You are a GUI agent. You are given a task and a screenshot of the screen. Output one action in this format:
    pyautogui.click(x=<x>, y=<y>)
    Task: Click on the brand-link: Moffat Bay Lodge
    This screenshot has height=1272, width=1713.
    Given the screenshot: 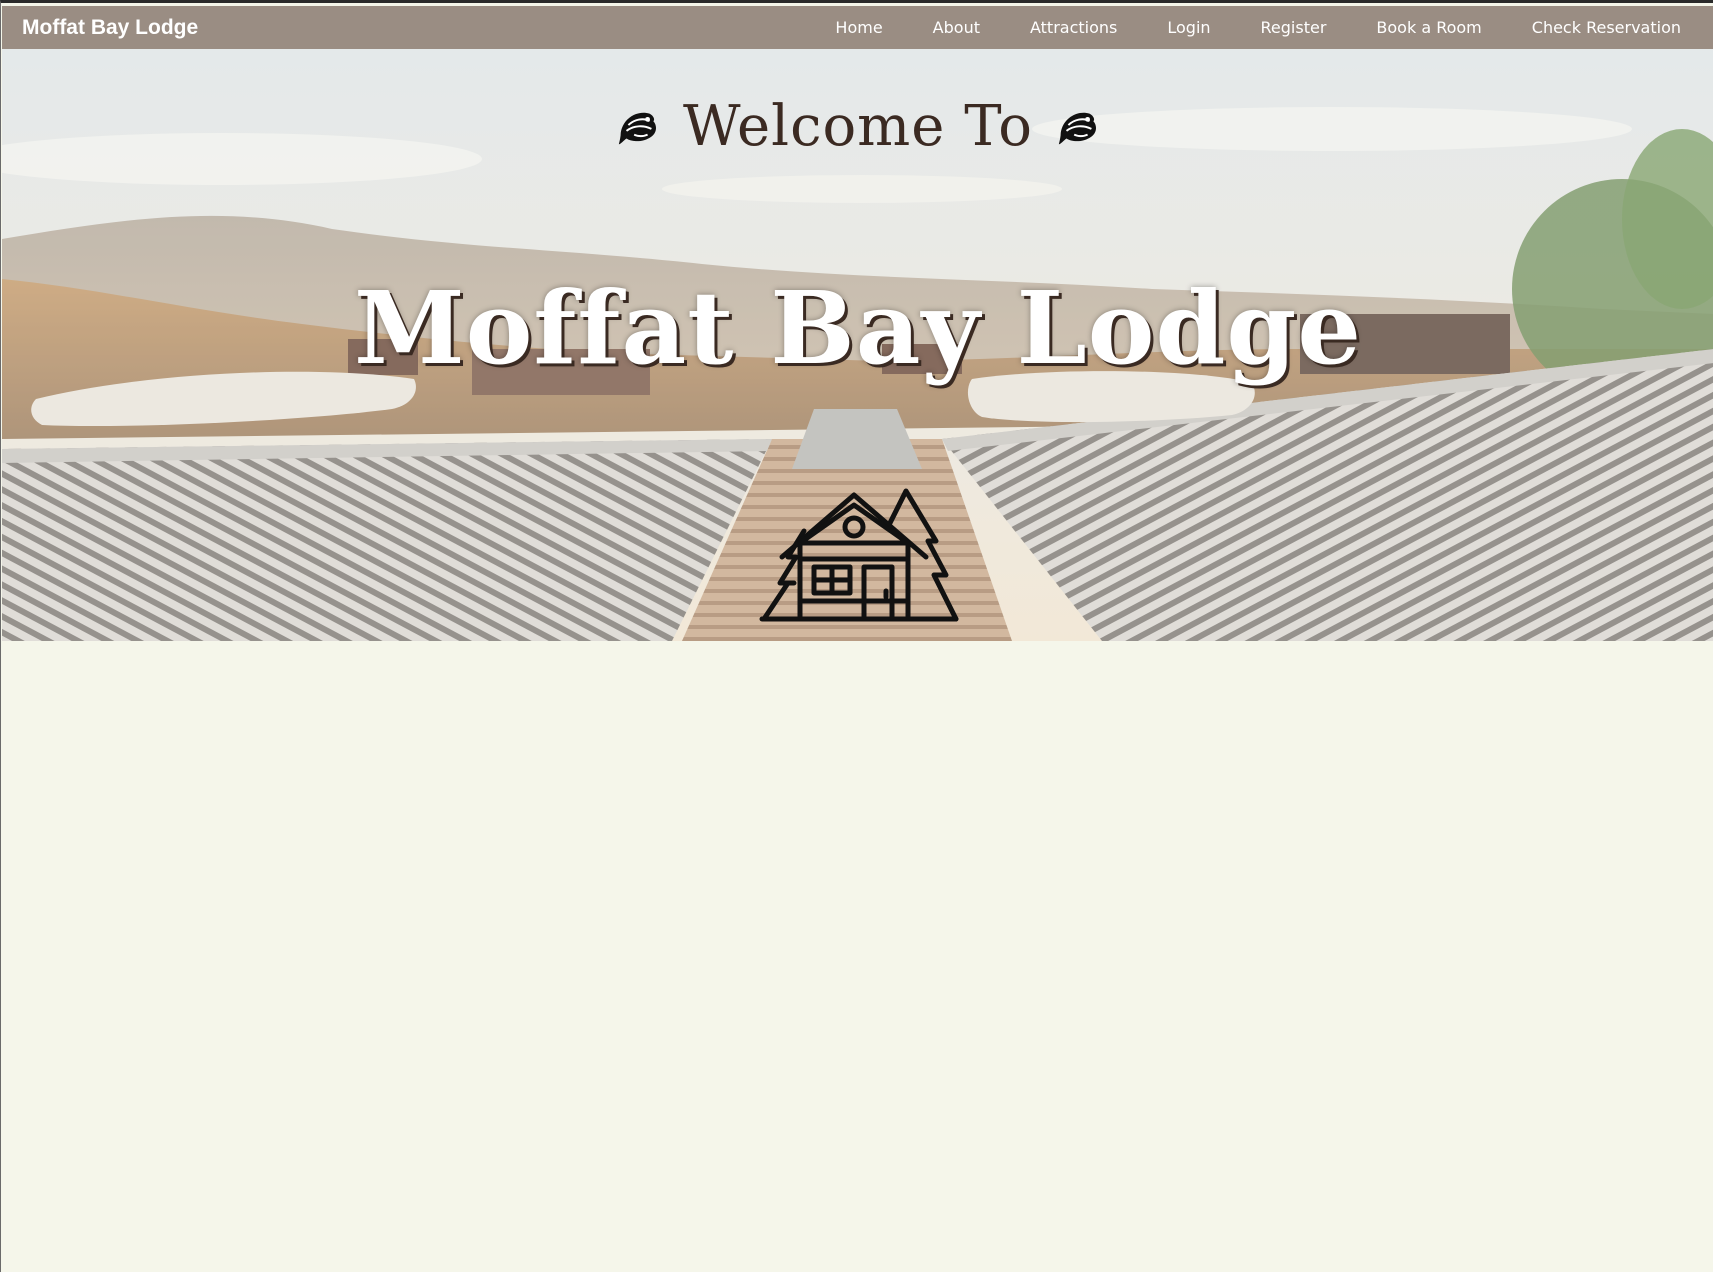 What is the action you would take?
    pyautogui.click(x=110, y=27)
    